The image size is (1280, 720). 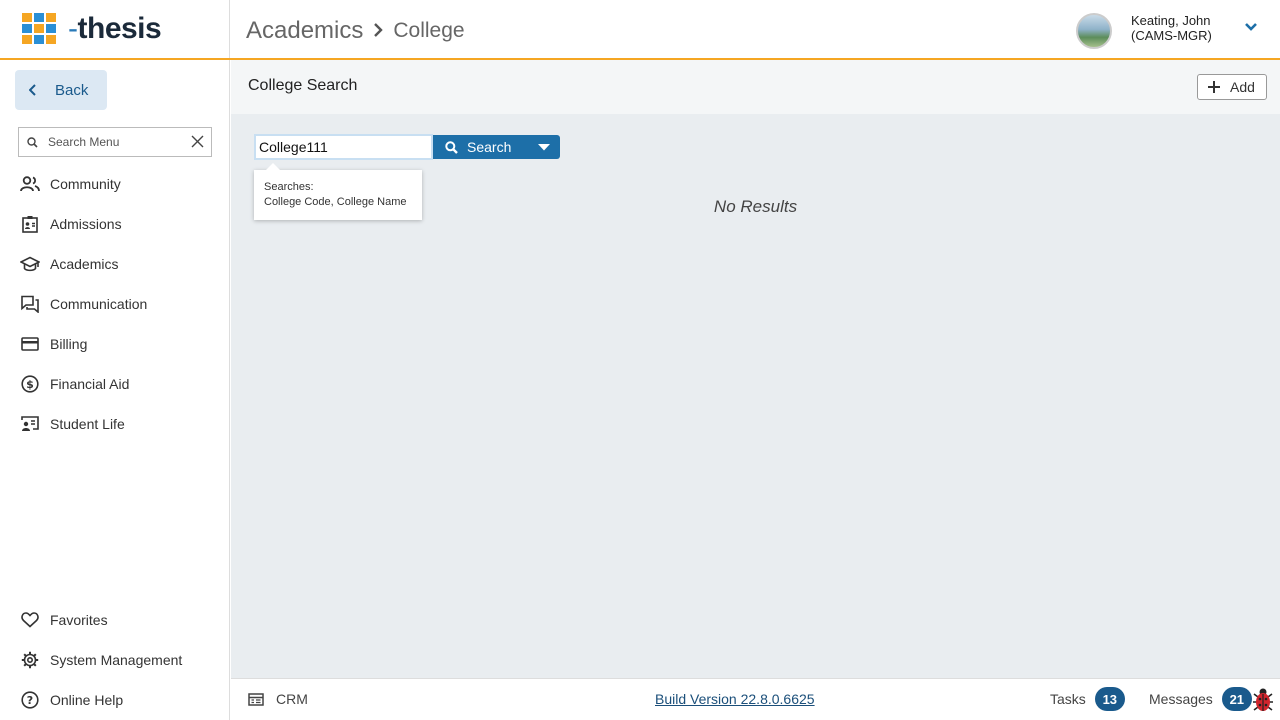 I want to click on caret-down-icon, so click(x=543, y=146).